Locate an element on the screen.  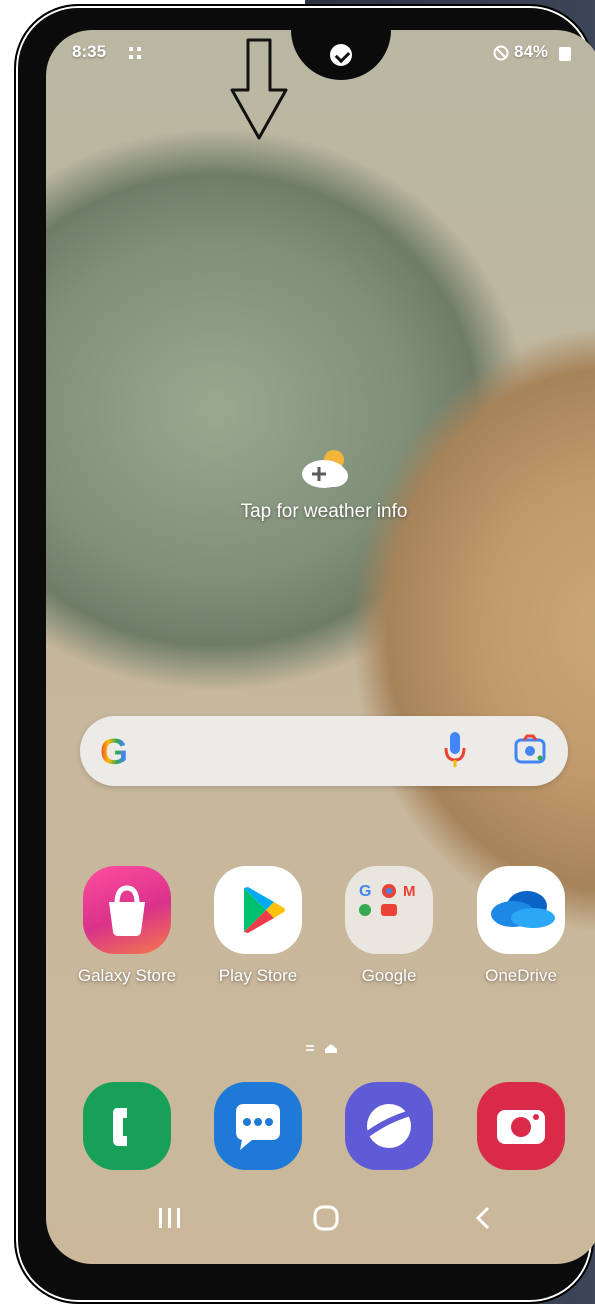
shopping-bag-icon is located at coordinates (127, 910).